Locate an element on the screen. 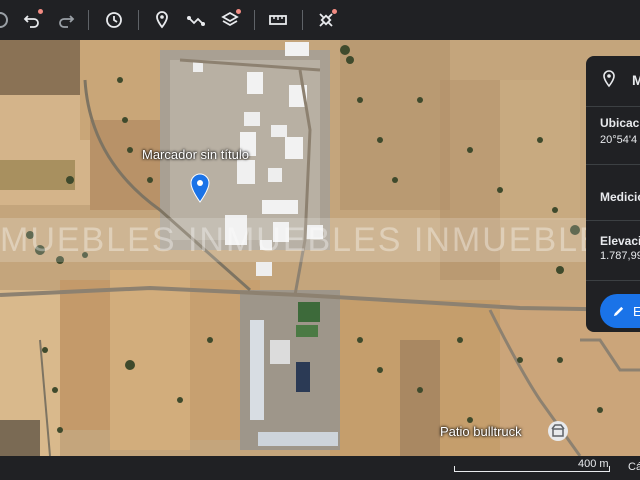 This screenshot has width=640, height=480. edit-button-label: E is located at coordinates (636, 311).